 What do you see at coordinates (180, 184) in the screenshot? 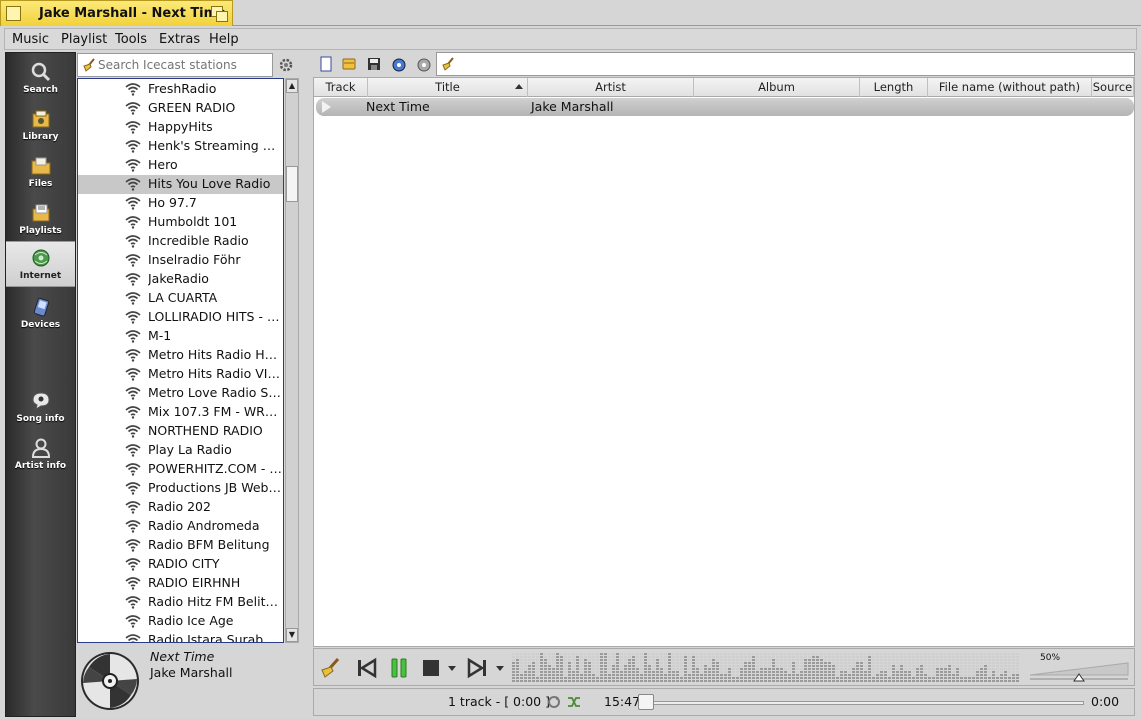
I see `list-item: Hits You Love Radio` at bounding box center [180, 184].